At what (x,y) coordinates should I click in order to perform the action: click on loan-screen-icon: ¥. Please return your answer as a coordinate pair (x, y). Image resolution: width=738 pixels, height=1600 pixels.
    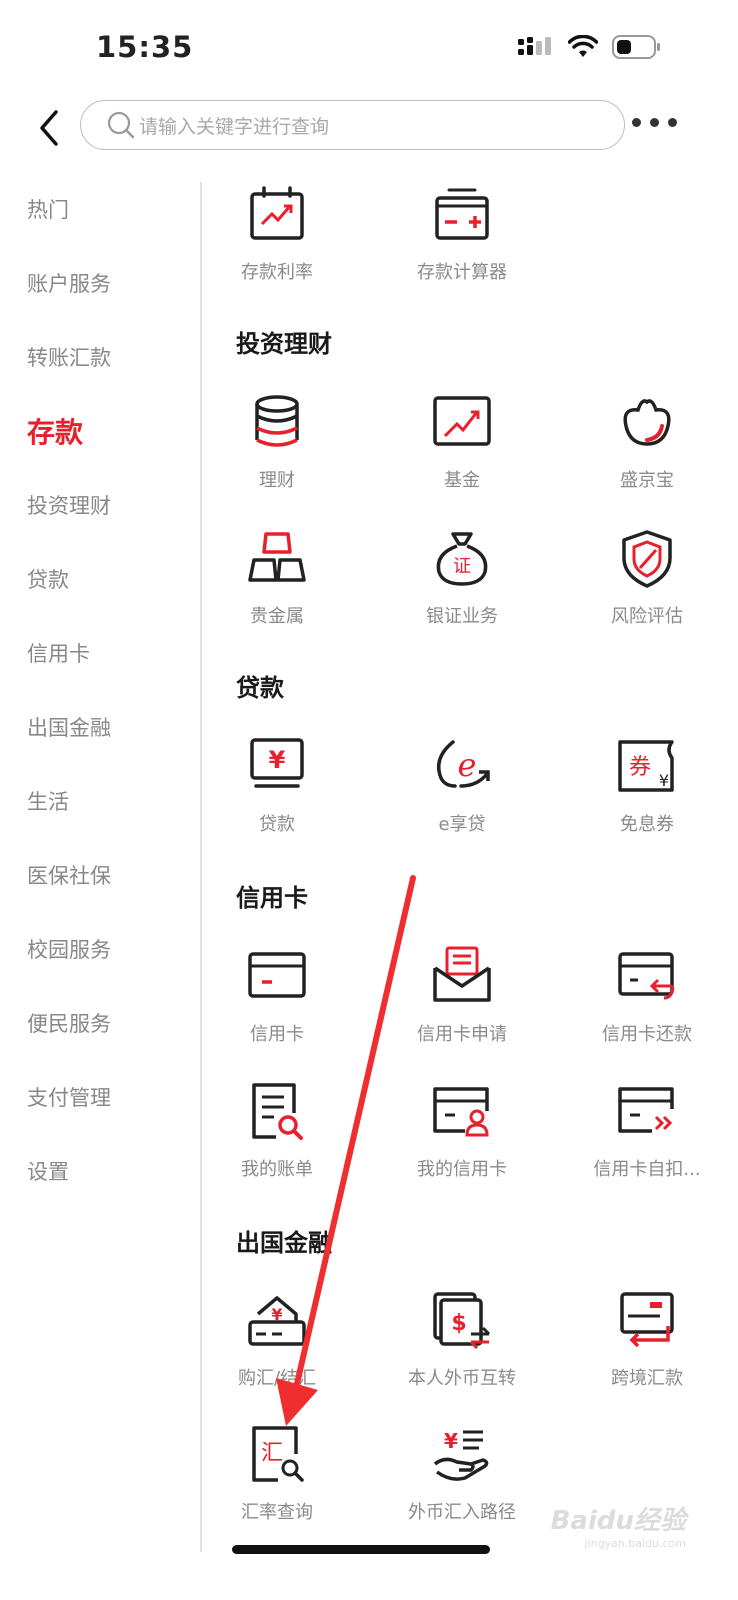
    Looking at the image, I should click on (277, 763).